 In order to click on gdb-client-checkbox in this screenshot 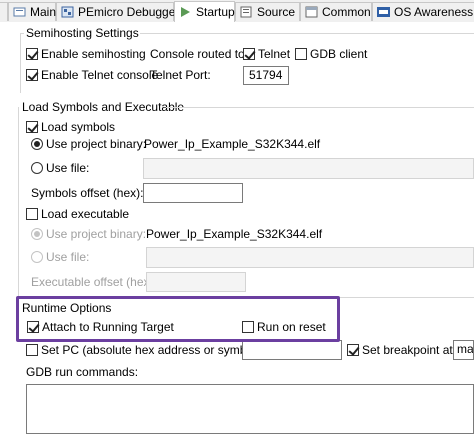, I will do `click(301, 54)`.